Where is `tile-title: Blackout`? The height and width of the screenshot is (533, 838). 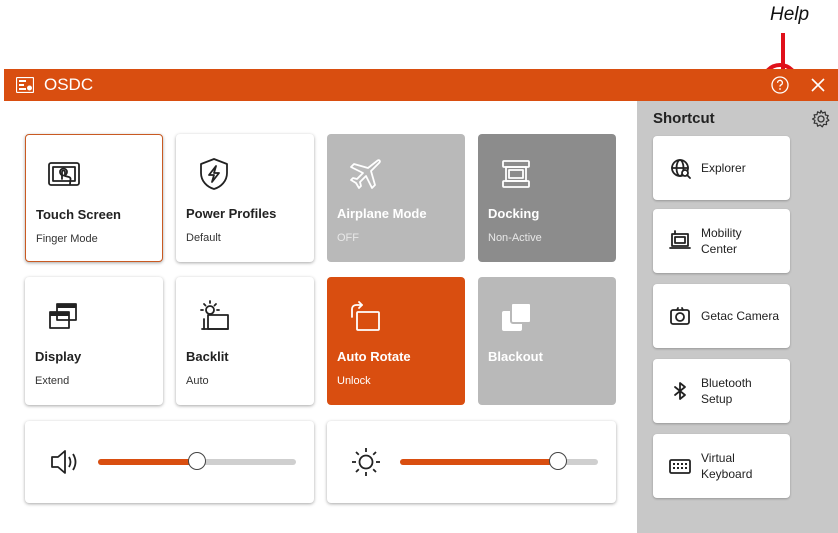 tile-title: Blackout is located at coordinates (515, 356).